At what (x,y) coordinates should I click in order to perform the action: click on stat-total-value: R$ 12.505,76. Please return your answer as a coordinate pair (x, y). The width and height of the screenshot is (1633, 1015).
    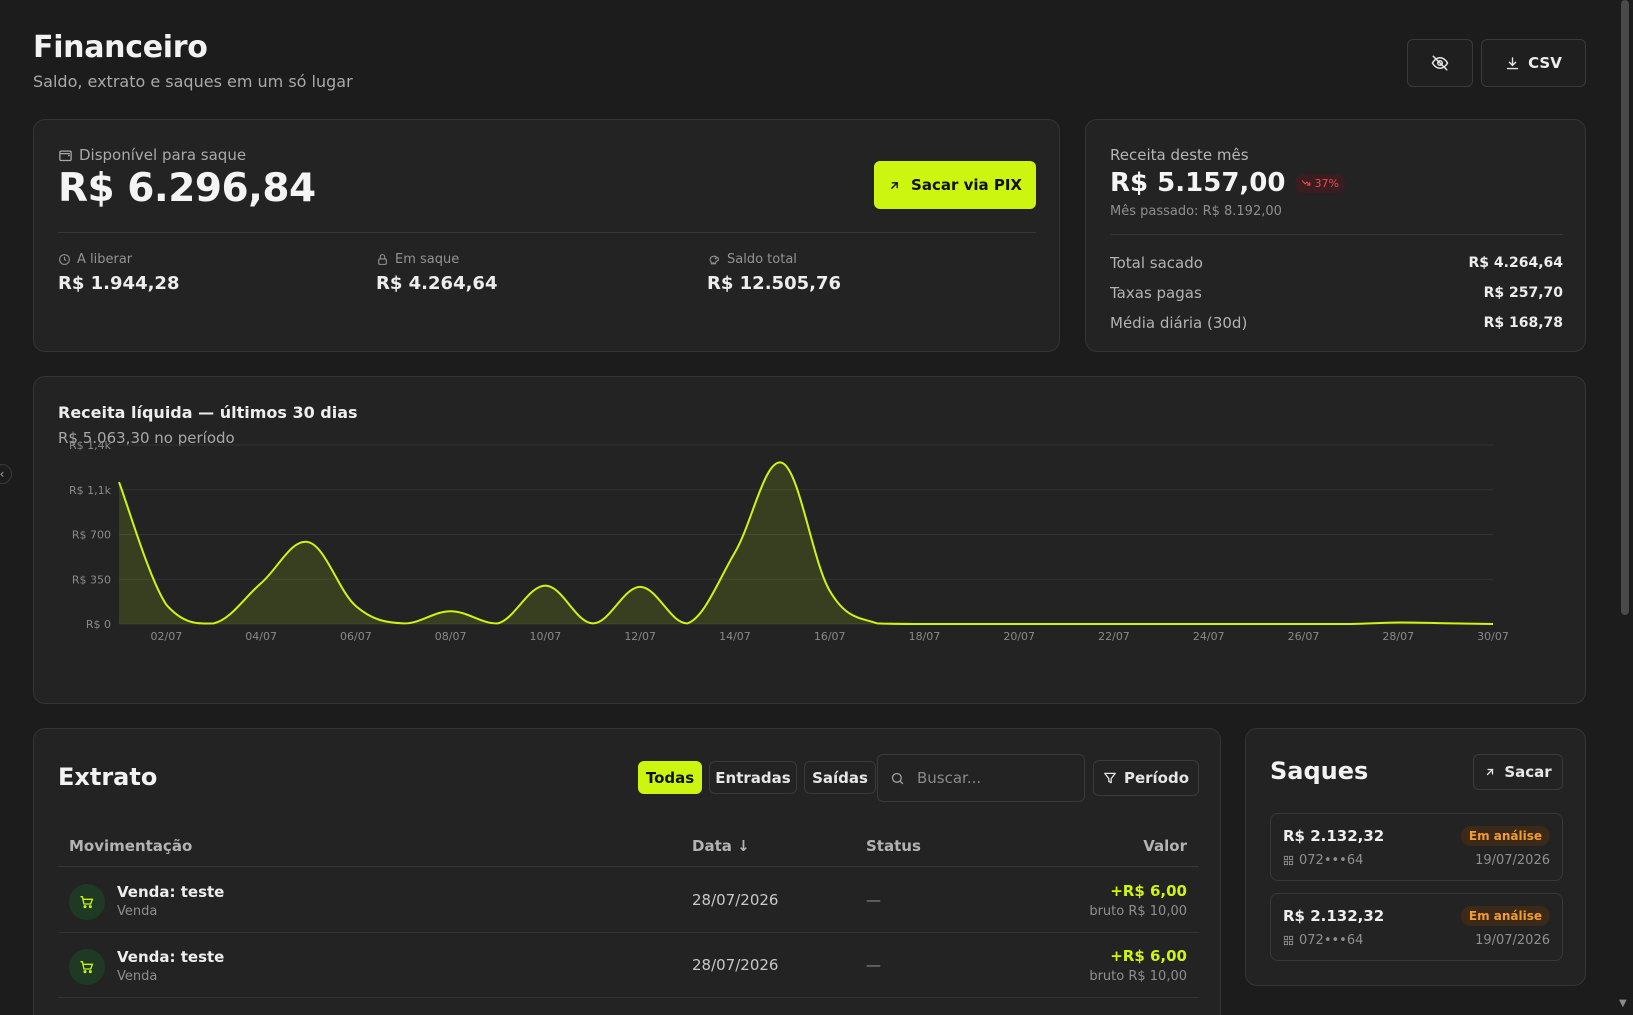
    Looking at the image, I should click on (774, 283).